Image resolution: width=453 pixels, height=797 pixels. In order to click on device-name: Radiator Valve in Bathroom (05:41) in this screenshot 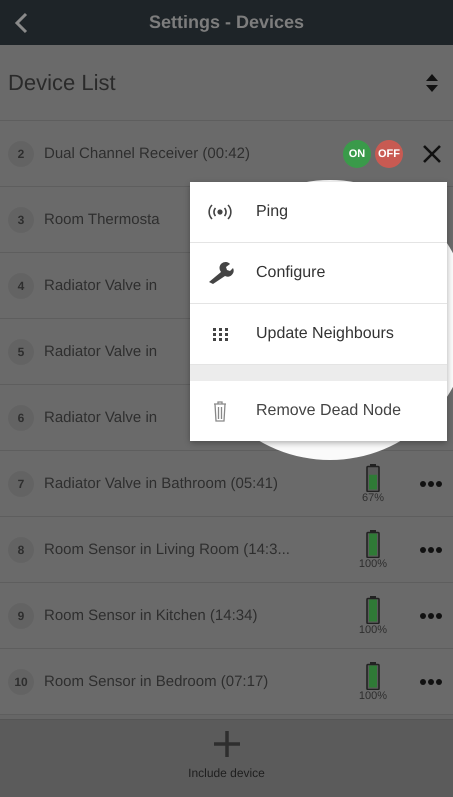, I will do `click(161, 483)`.